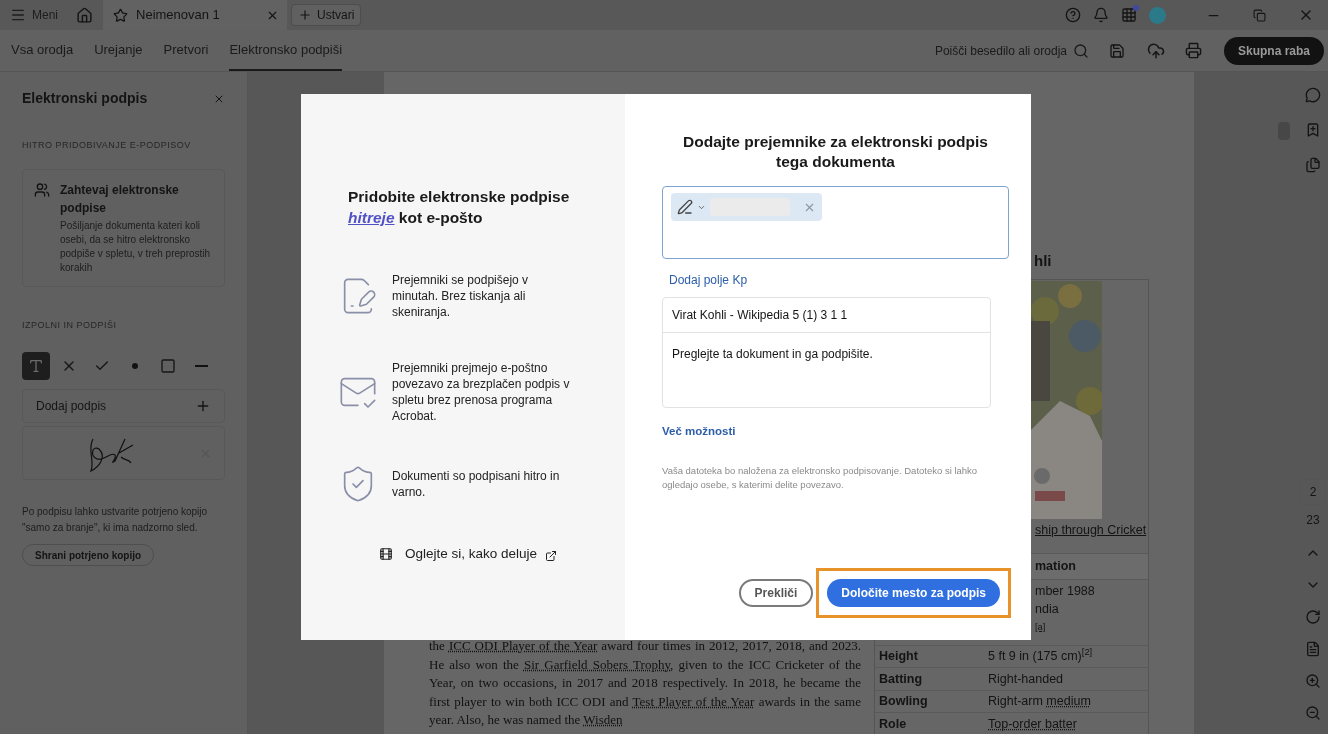 The image size is (1328, 734). Describe the element at coordinates (1129, 15) in the screenshot. I see `apps-icon` at that location.